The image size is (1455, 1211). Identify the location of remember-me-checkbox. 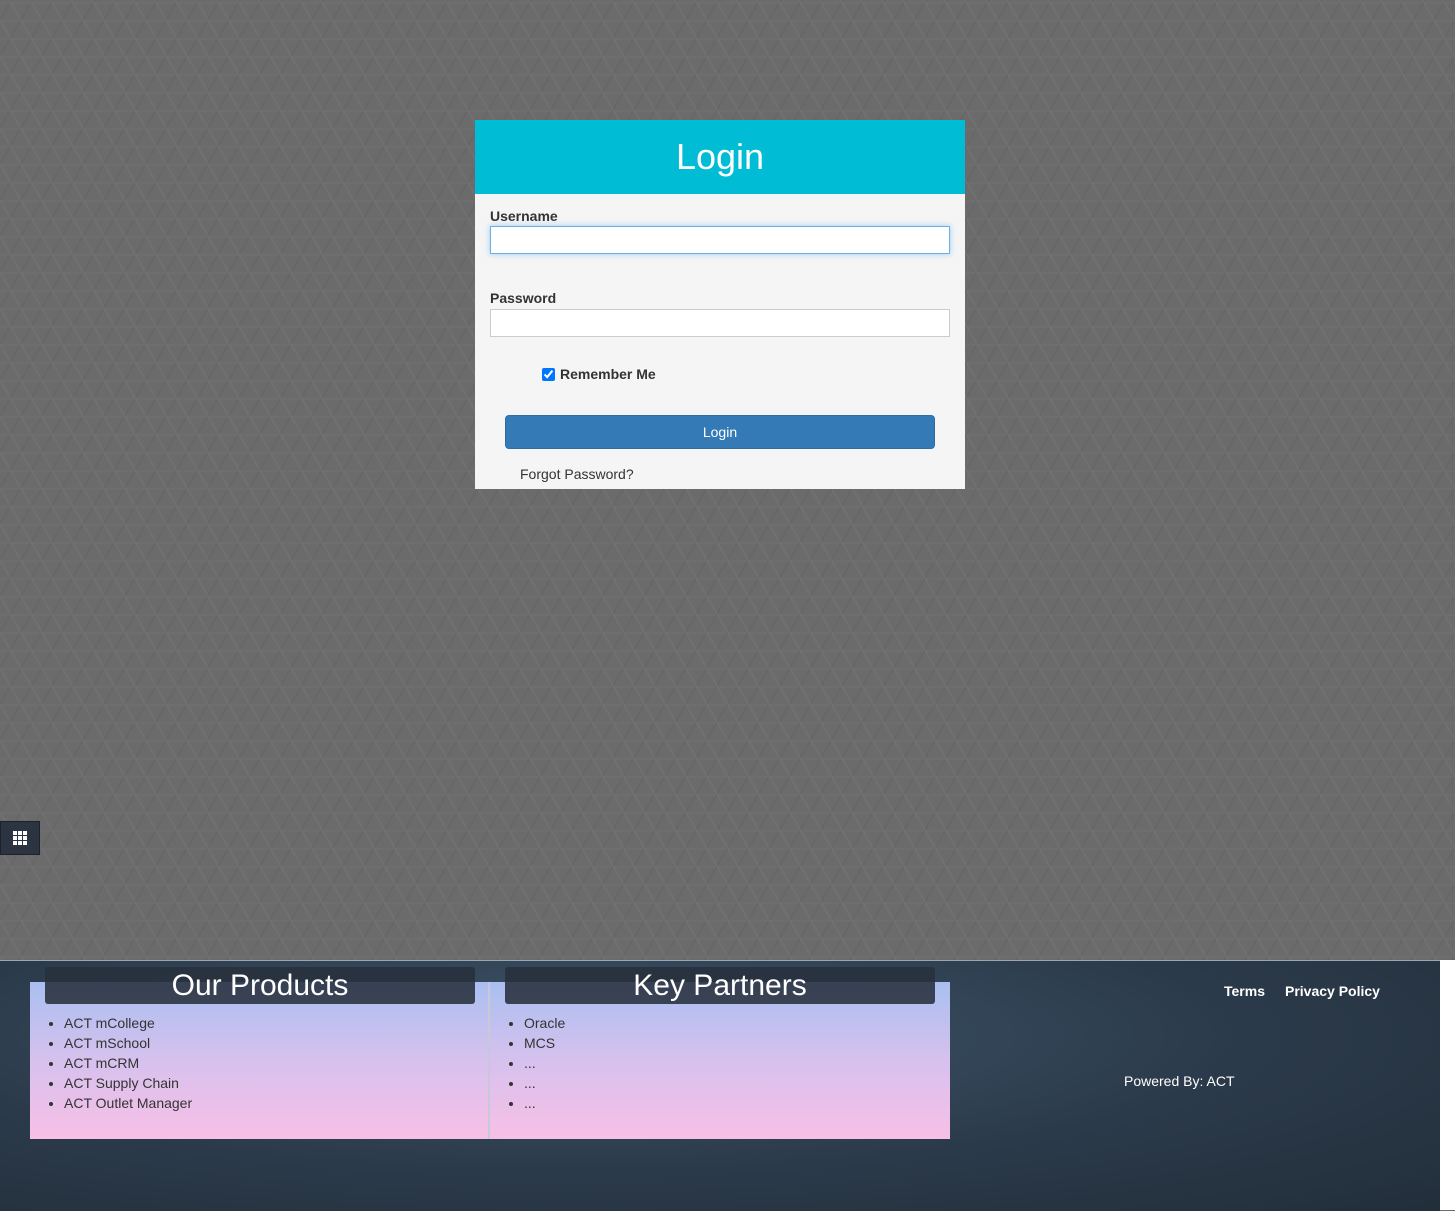
(548, 374).